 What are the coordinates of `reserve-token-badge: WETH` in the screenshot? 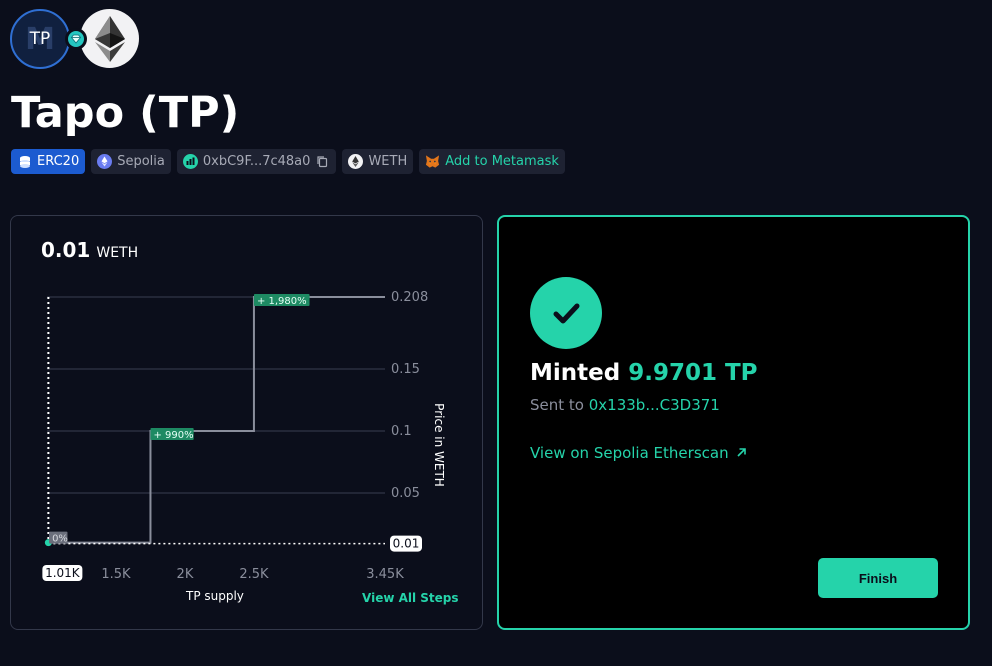 It's located at (378, 161).